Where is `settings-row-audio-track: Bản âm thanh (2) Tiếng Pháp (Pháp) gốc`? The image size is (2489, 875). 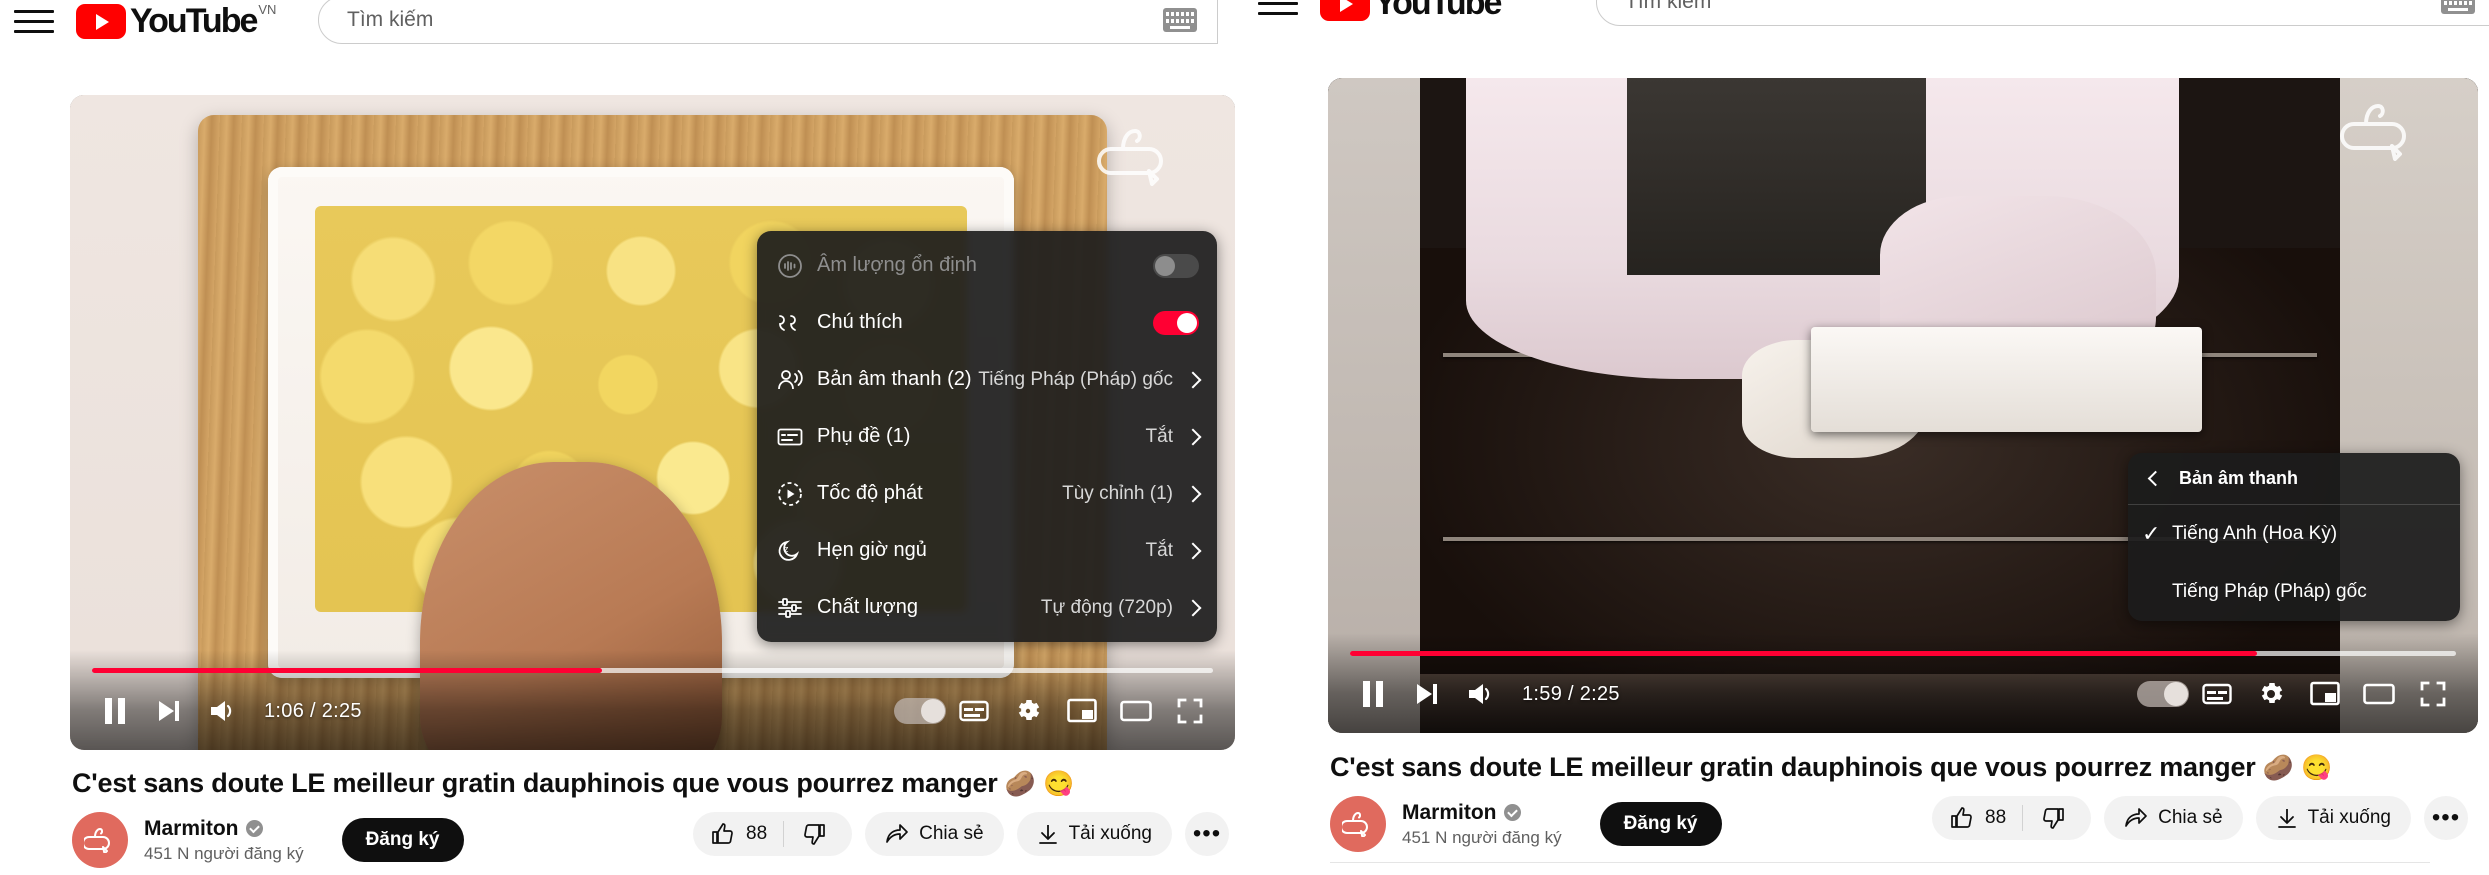 settings-row-audio-track: Bản âm thanh (2) Tiếng Pháp (Pháp) gốc is located at coordinates (987, 379).